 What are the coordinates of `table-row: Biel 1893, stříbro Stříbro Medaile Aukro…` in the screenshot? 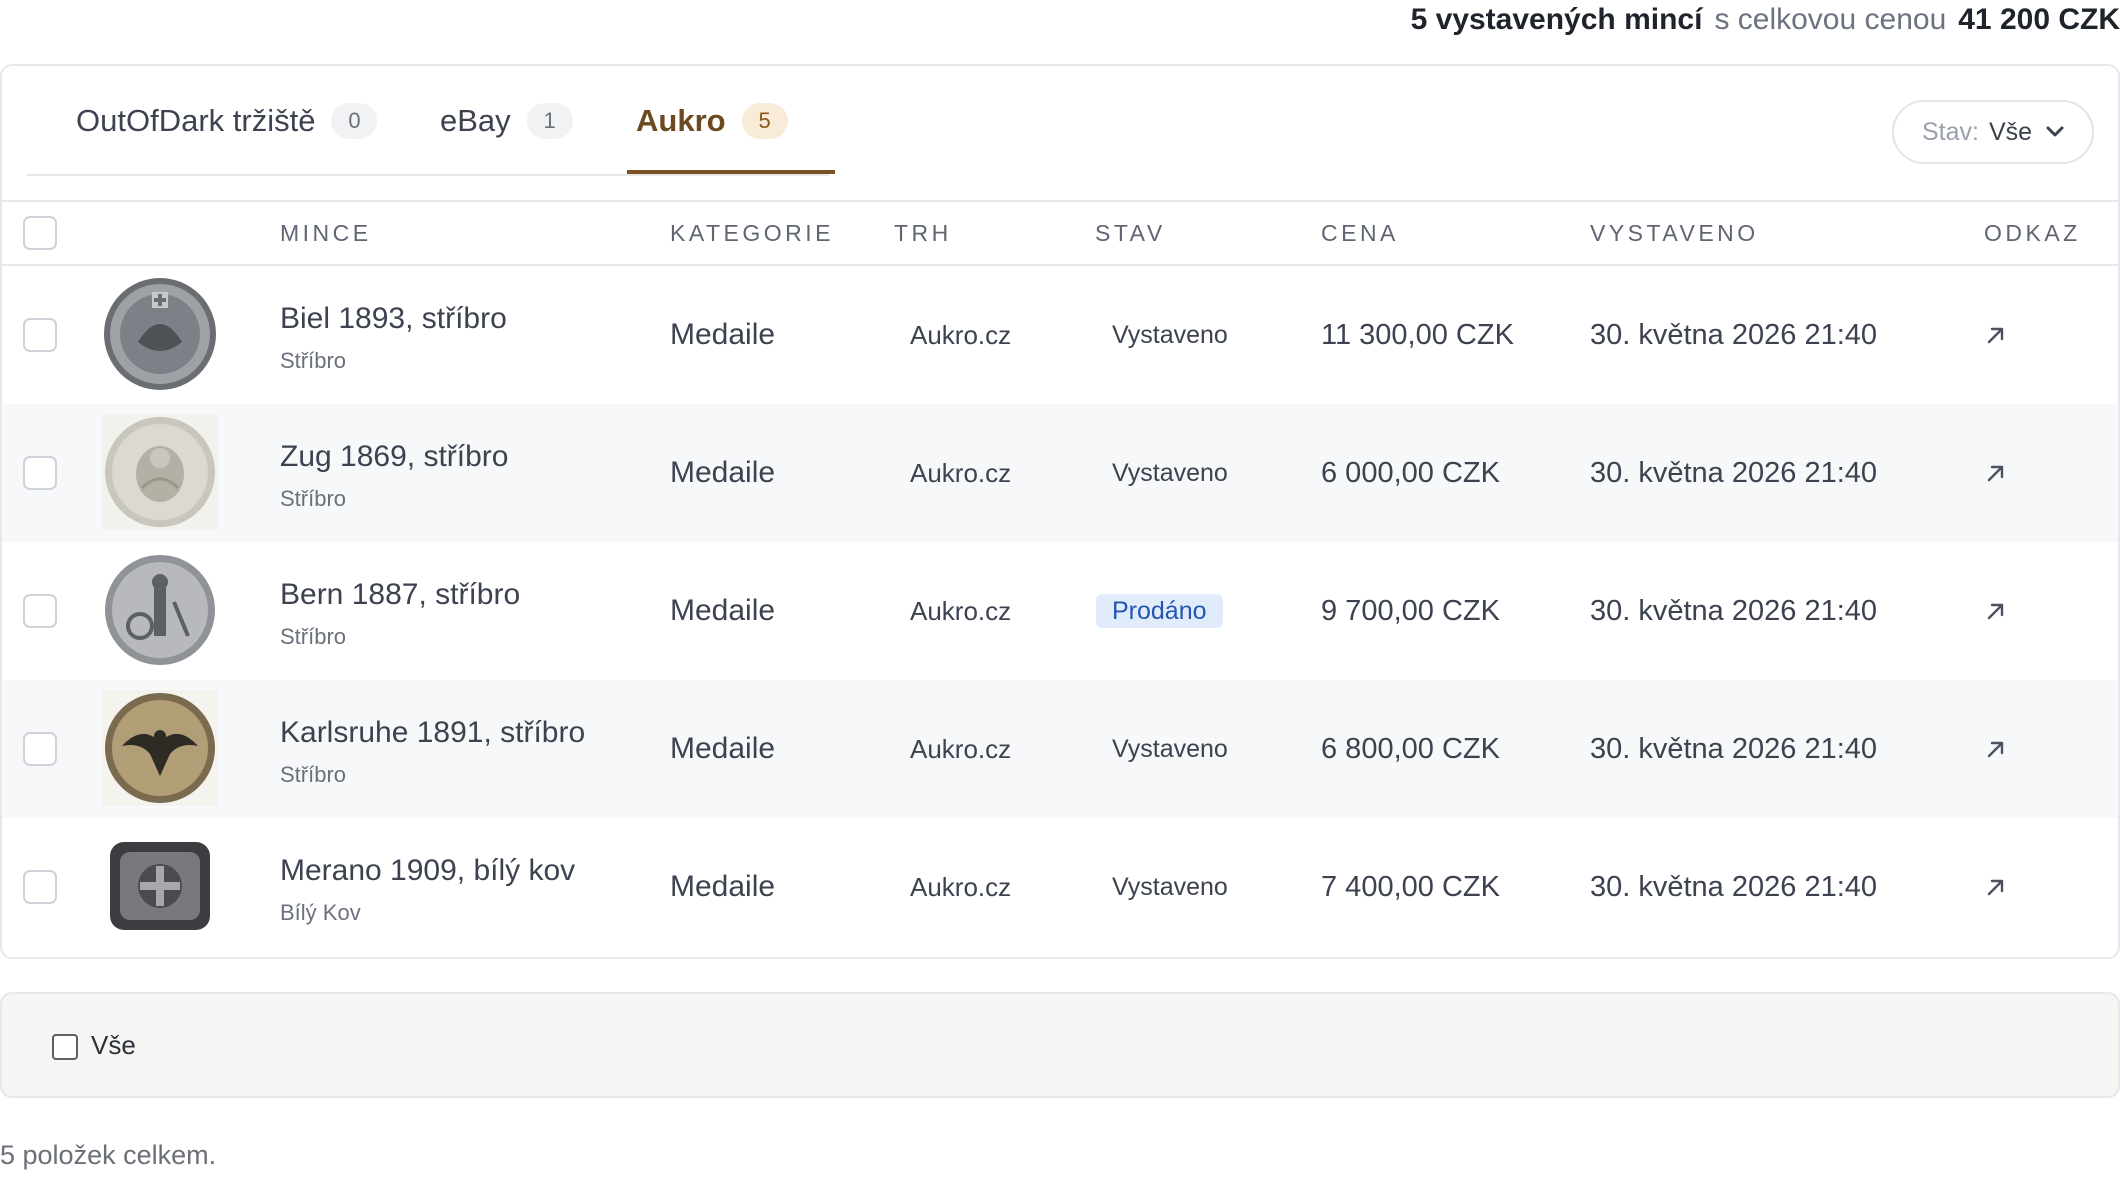 It's located at (1060, 335).